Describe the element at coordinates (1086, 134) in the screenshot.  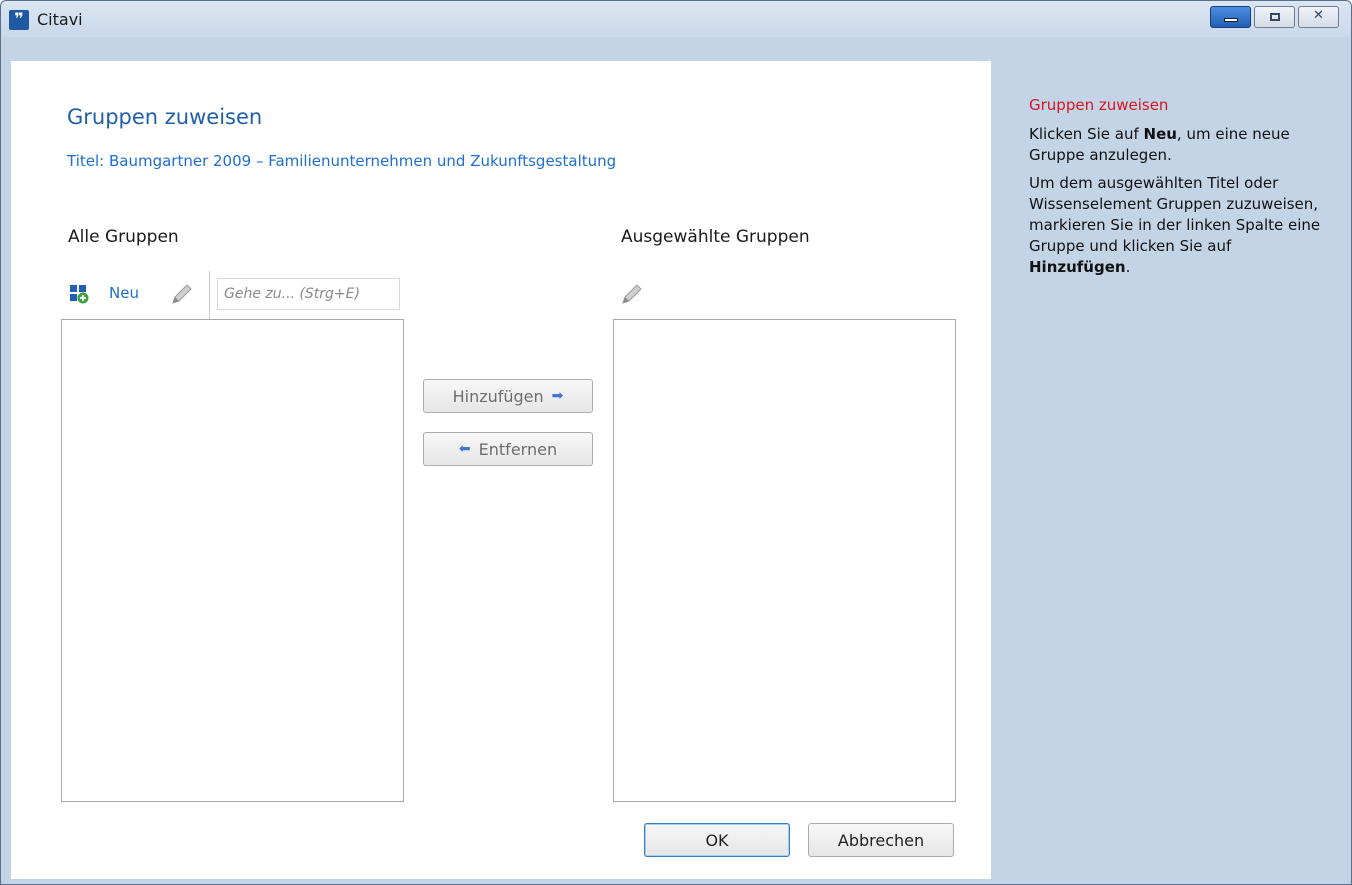
I see `help-text: Klicken Sie auf` at that location.